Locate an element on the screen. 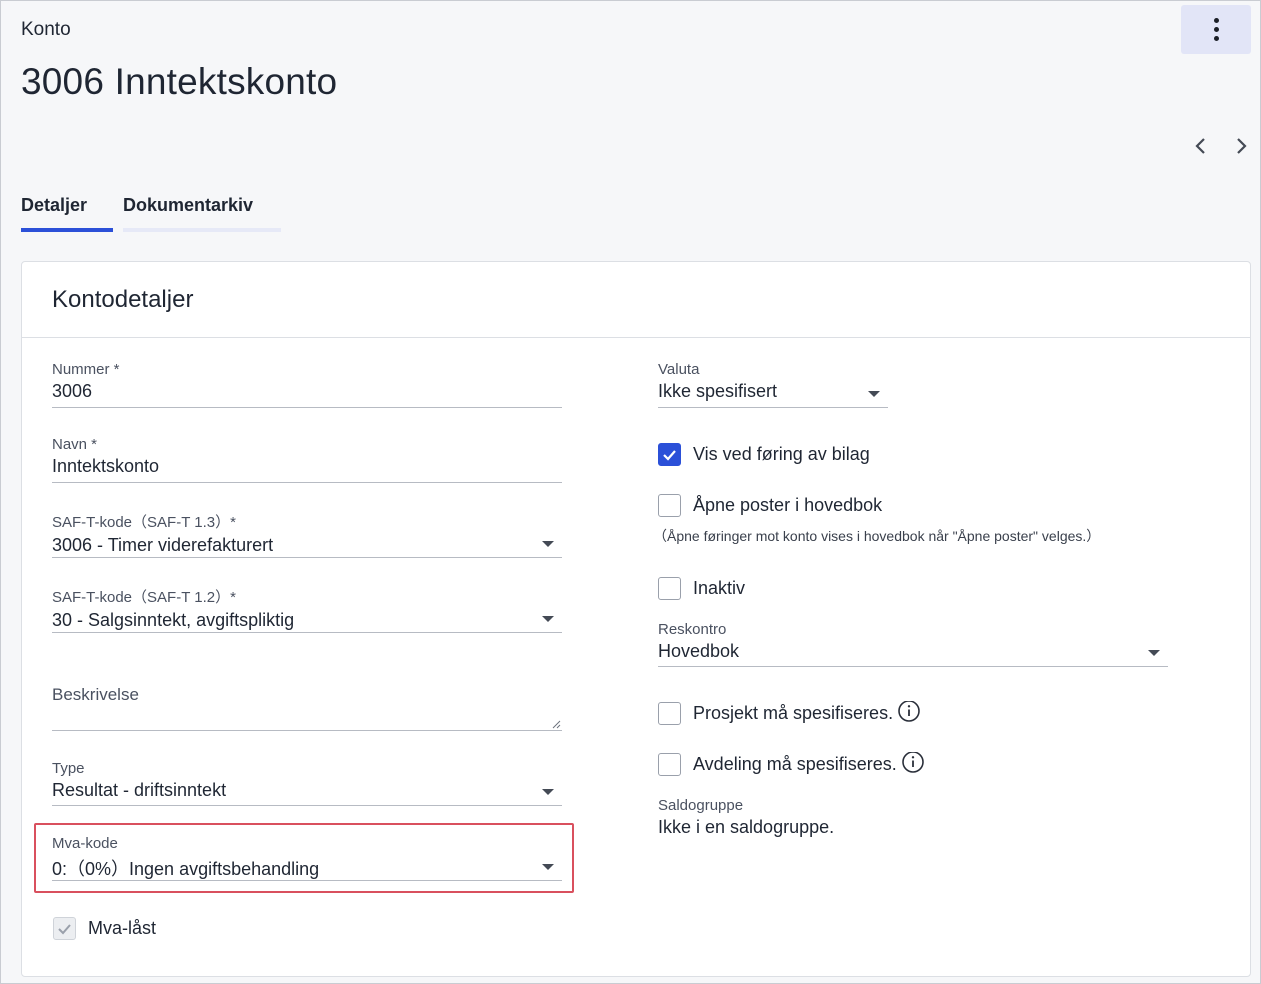 The image size is (1261, 984). prosjekt-checkbox is located at coordinates (669, 713).